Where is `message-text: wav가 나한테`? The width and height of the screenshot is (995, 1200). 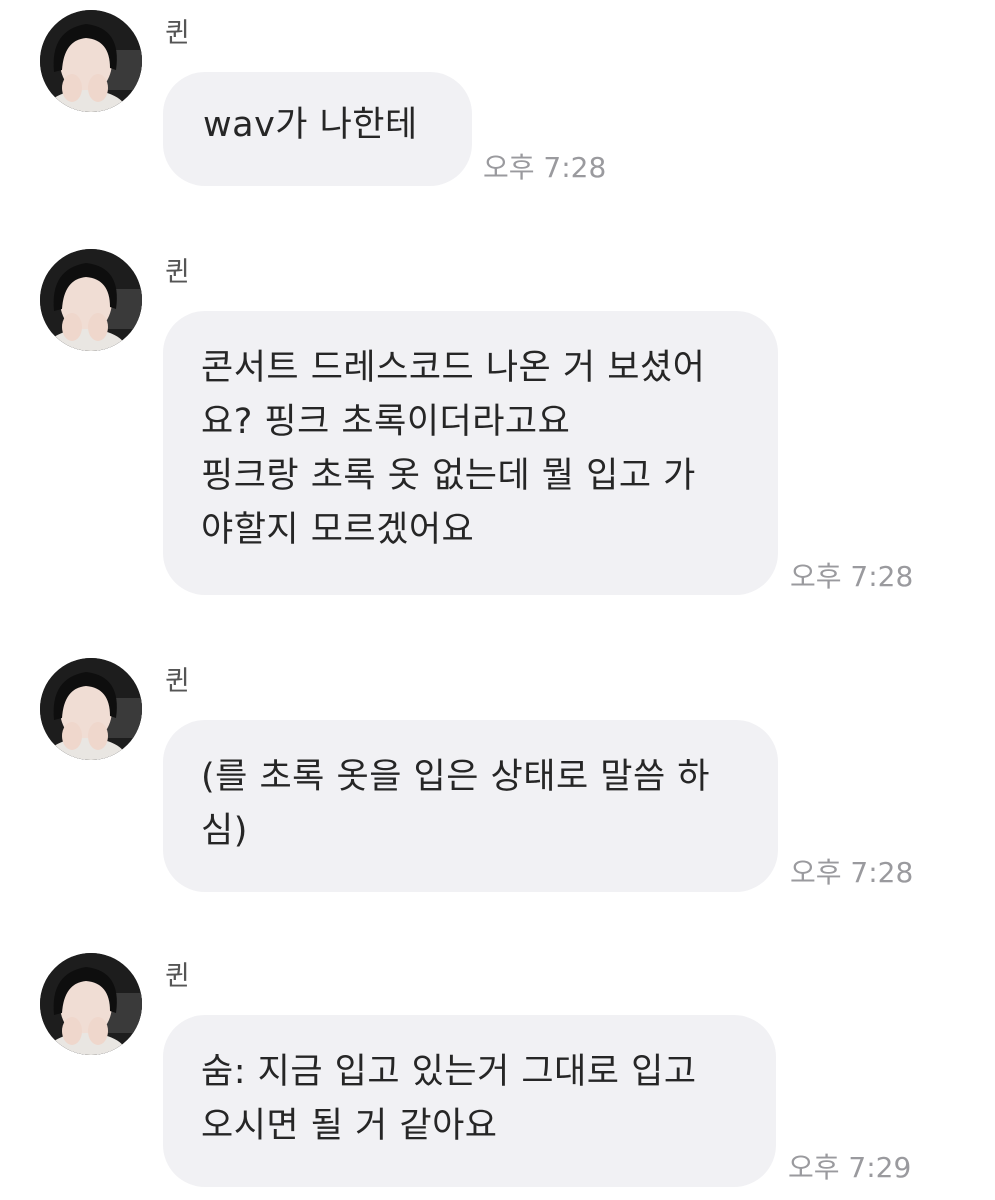
message-text: wav가 나한테 is located at coordinates (310, 125).